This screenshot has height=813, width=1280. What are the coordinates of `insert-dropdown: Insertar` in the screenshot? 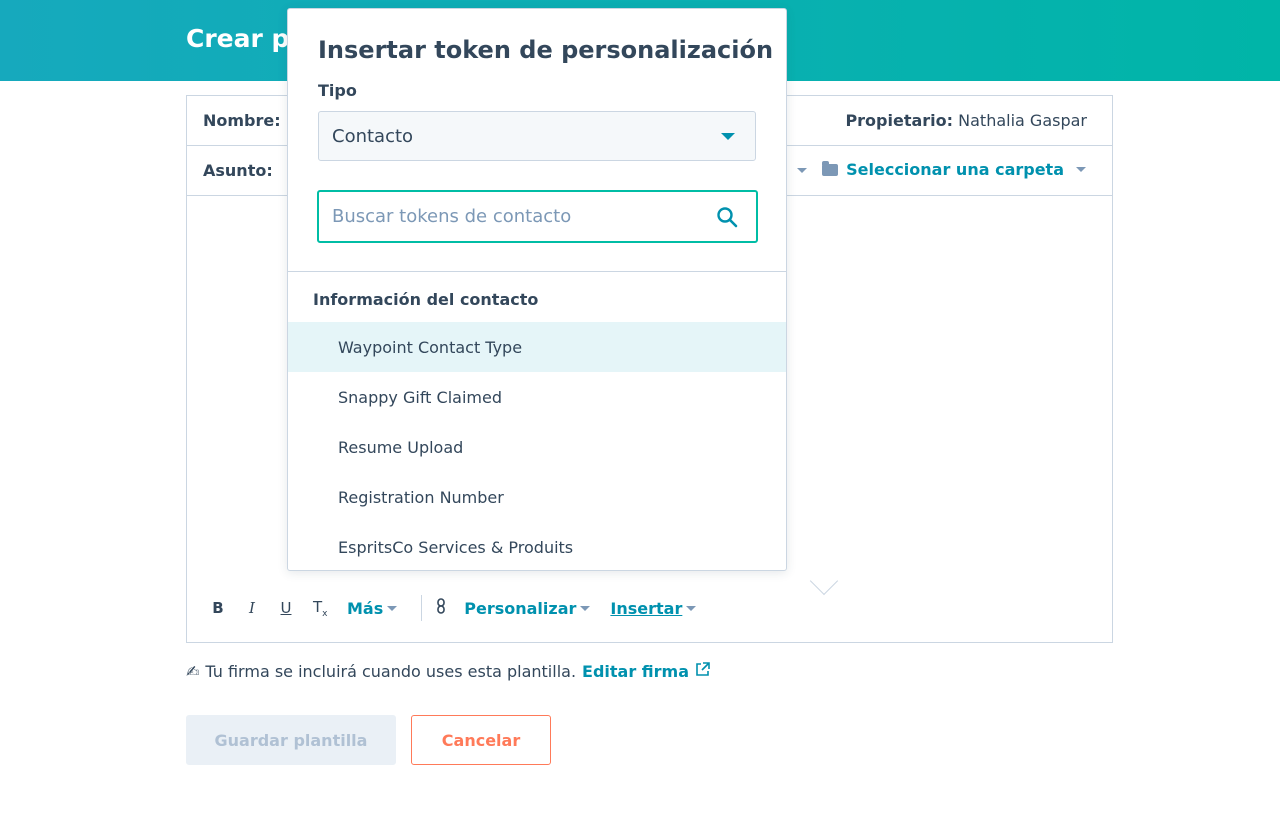 It's located at (653, 608).